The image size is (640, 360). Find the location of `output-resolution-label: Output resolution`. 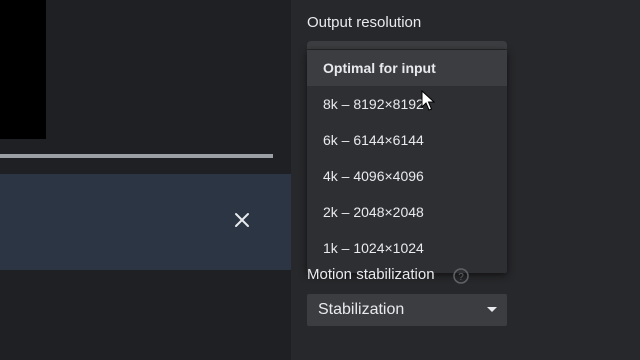

output-resolution-label: Output resolution is located at coordinates (364, 22).